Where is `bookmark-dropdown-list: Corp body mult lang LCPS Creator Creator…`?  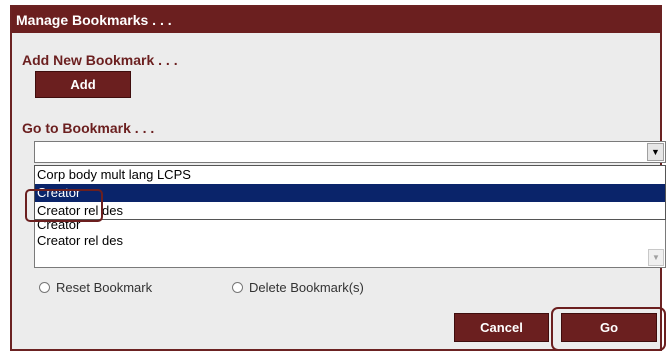 bookmark-dropdown-list: Corp body mult lang LCPS Creator Creator… is located at coordinates (350, 192).